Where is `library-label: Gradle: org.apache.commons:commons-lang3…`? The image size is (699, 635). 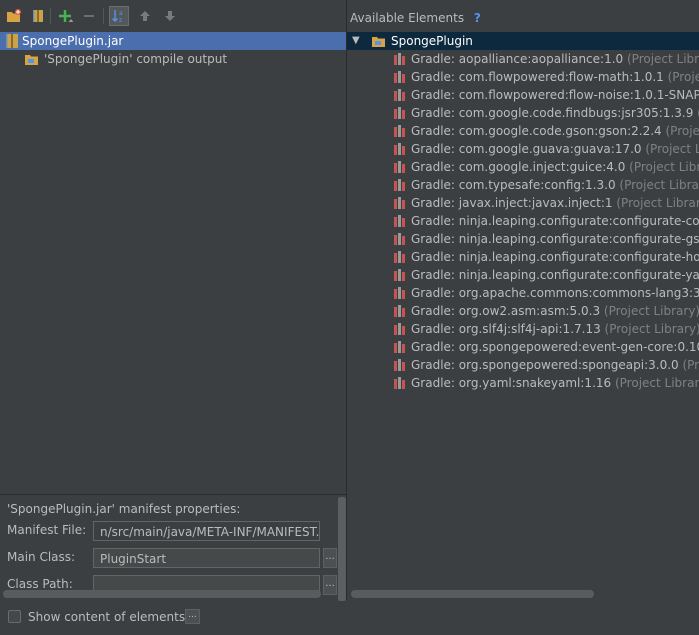 library-label: Gradle: org.apache.commons:commons-lang3… is located at coordinates (555, 293).